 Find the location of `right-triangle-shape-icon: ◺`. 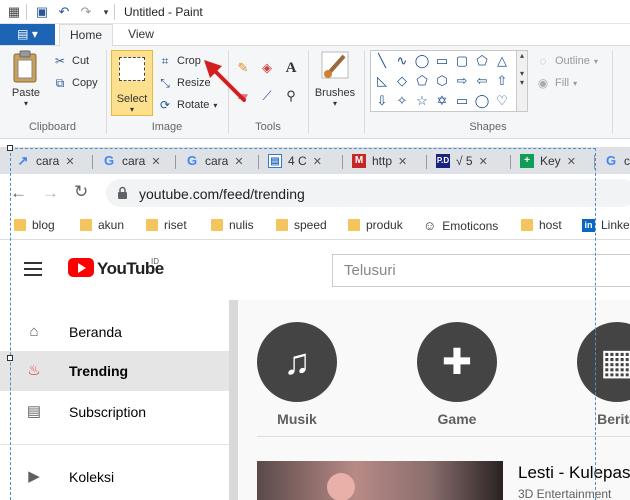

right-triangle-shape-icon: ◺ is located at coordinates (382, 81).